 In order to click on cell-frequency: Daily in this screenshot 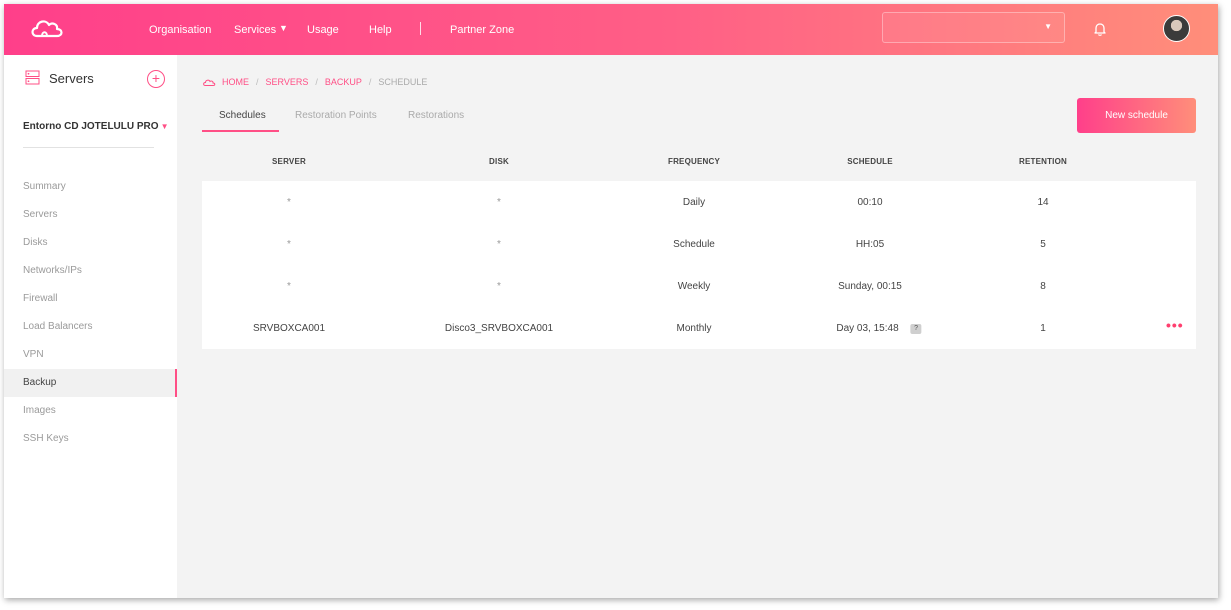, I will do `click(694, 202)`.